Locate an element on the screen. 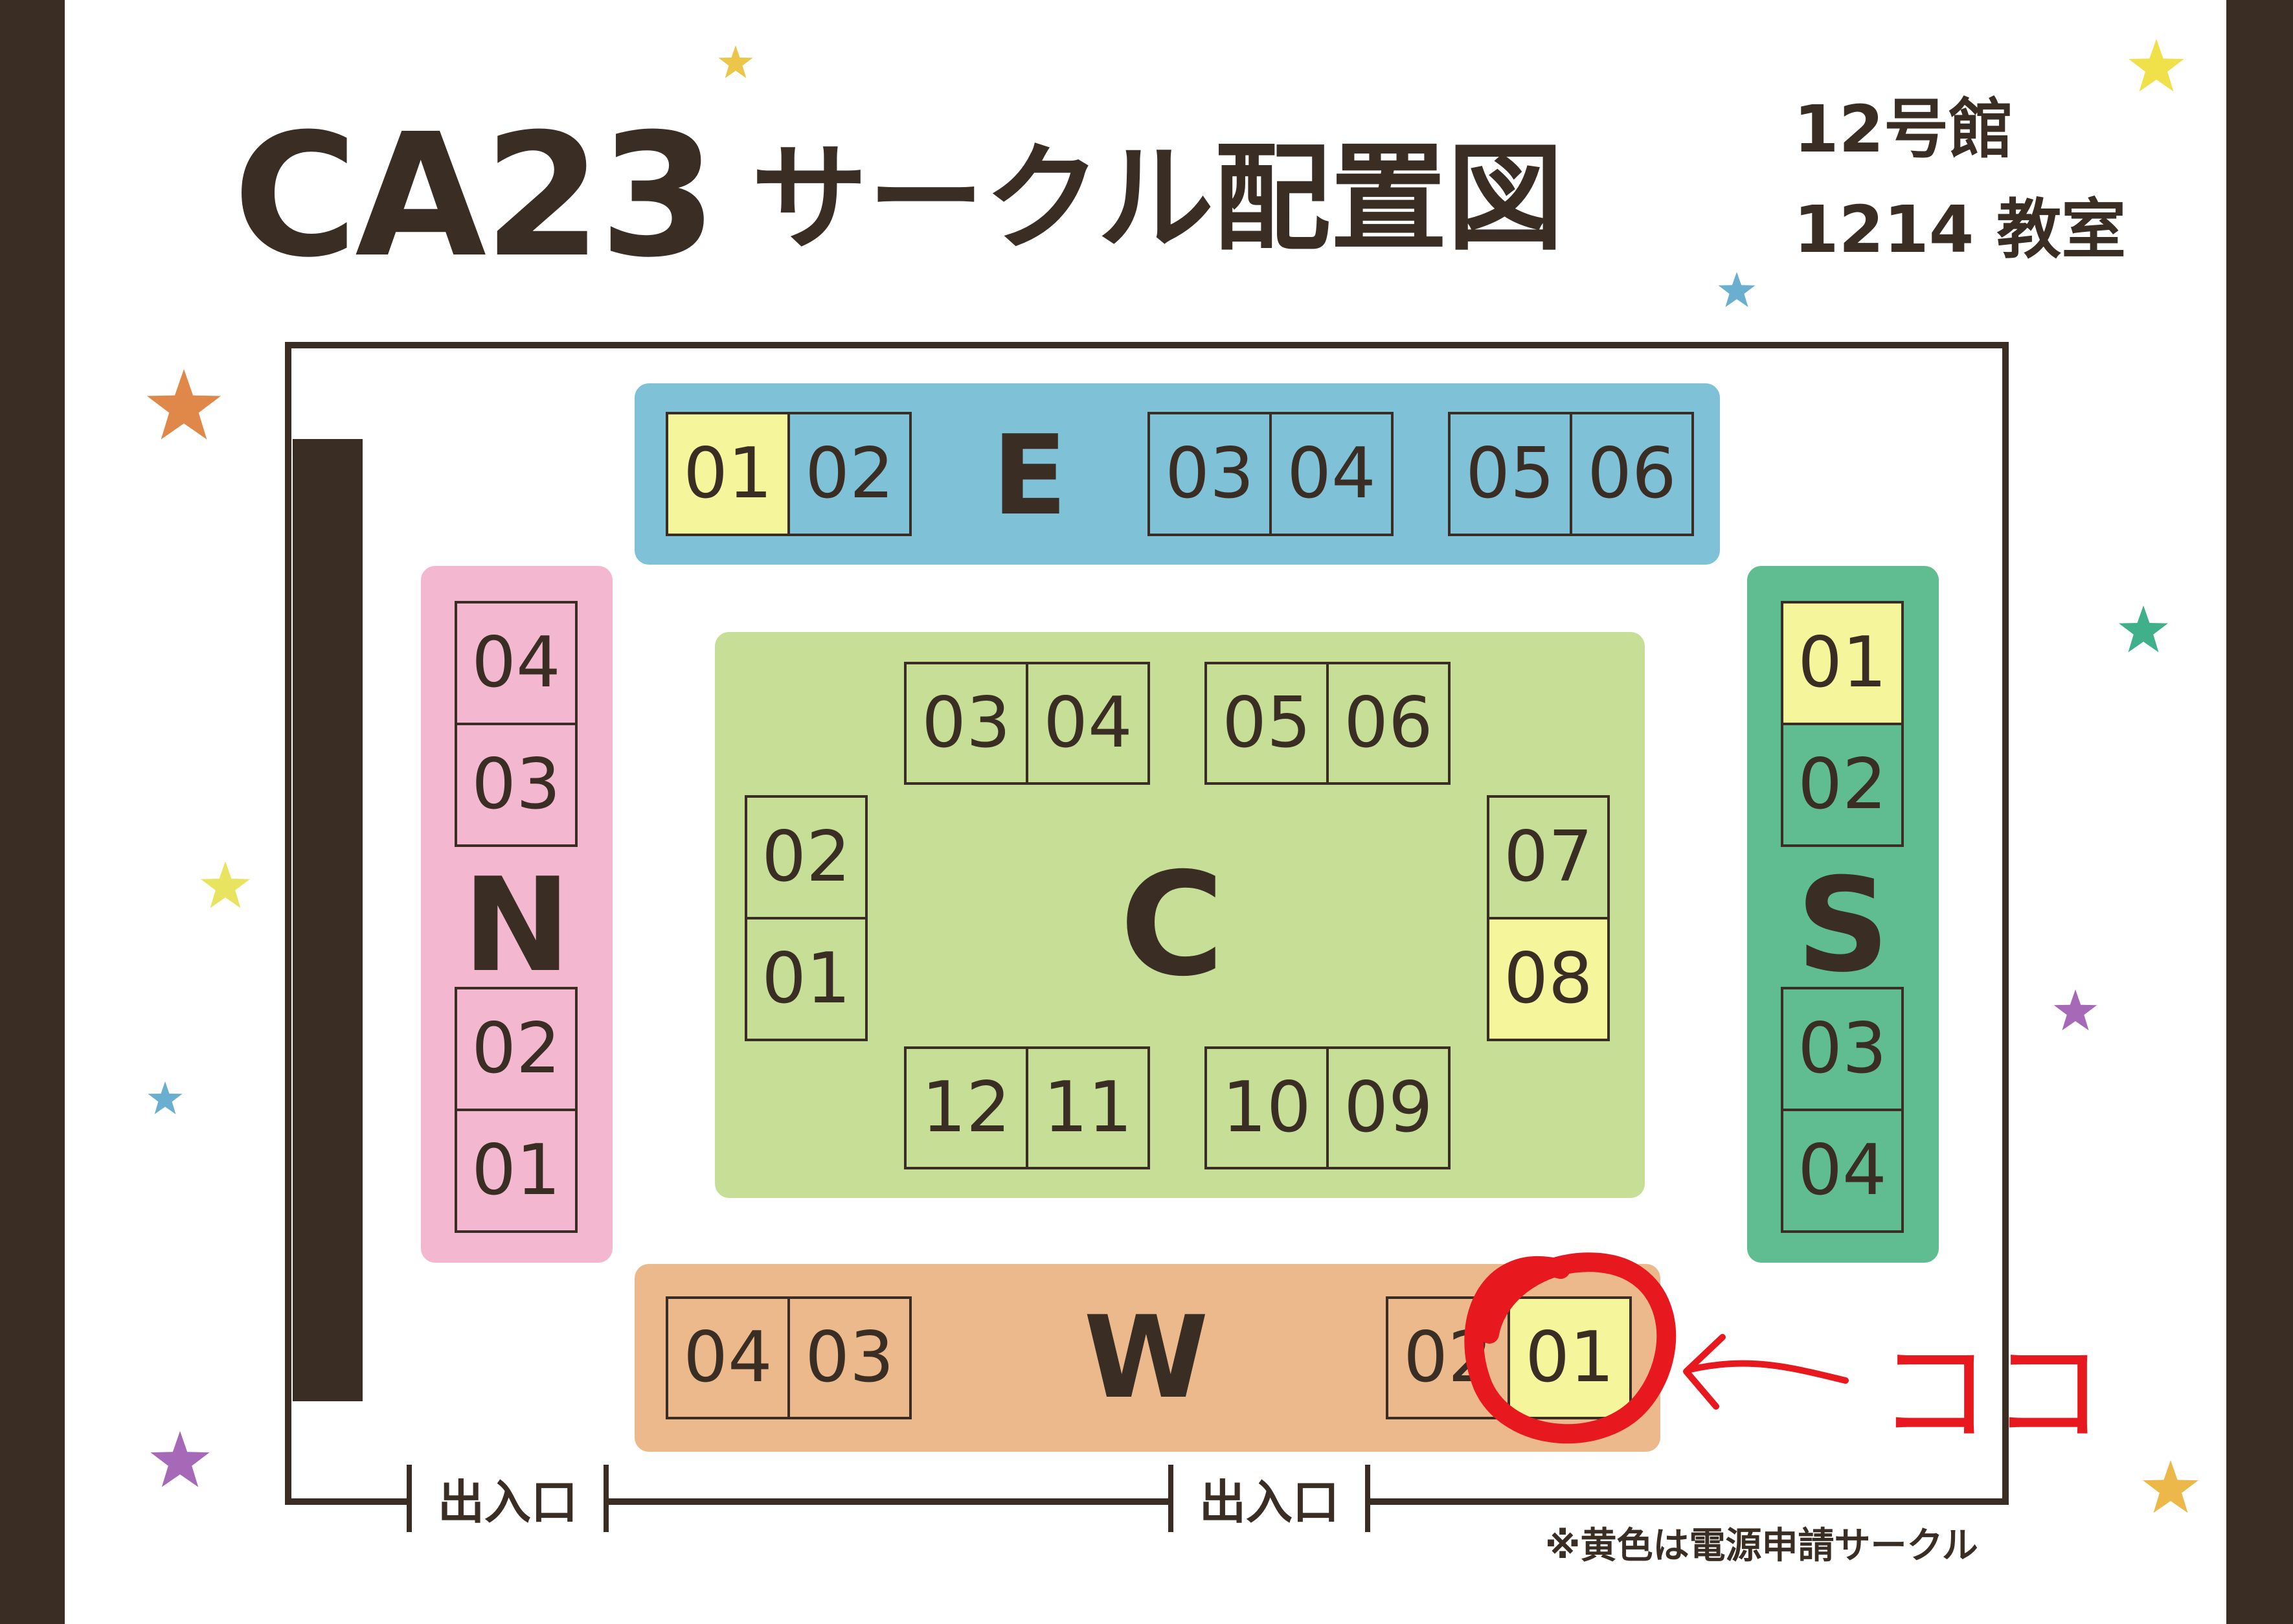 The image size is (2293, 1624). annotation-text: ココ is located at coordinates (1991, 1394).